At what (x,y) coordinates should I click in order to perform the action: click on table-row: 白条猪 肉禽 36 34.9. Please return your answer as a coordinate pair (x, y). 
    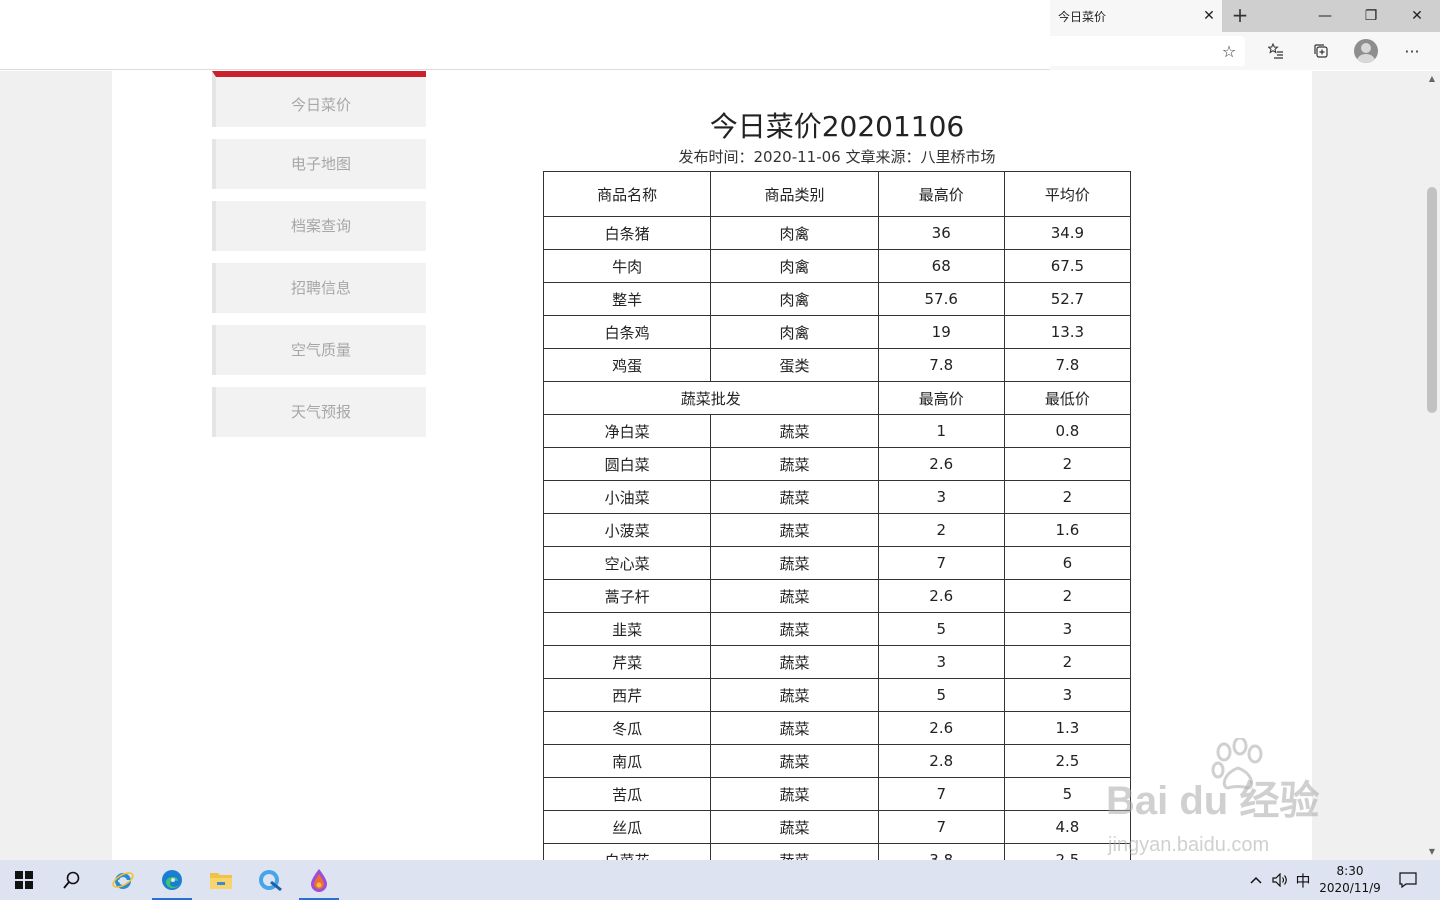
    Looking at the image, I should click on (837, 233).